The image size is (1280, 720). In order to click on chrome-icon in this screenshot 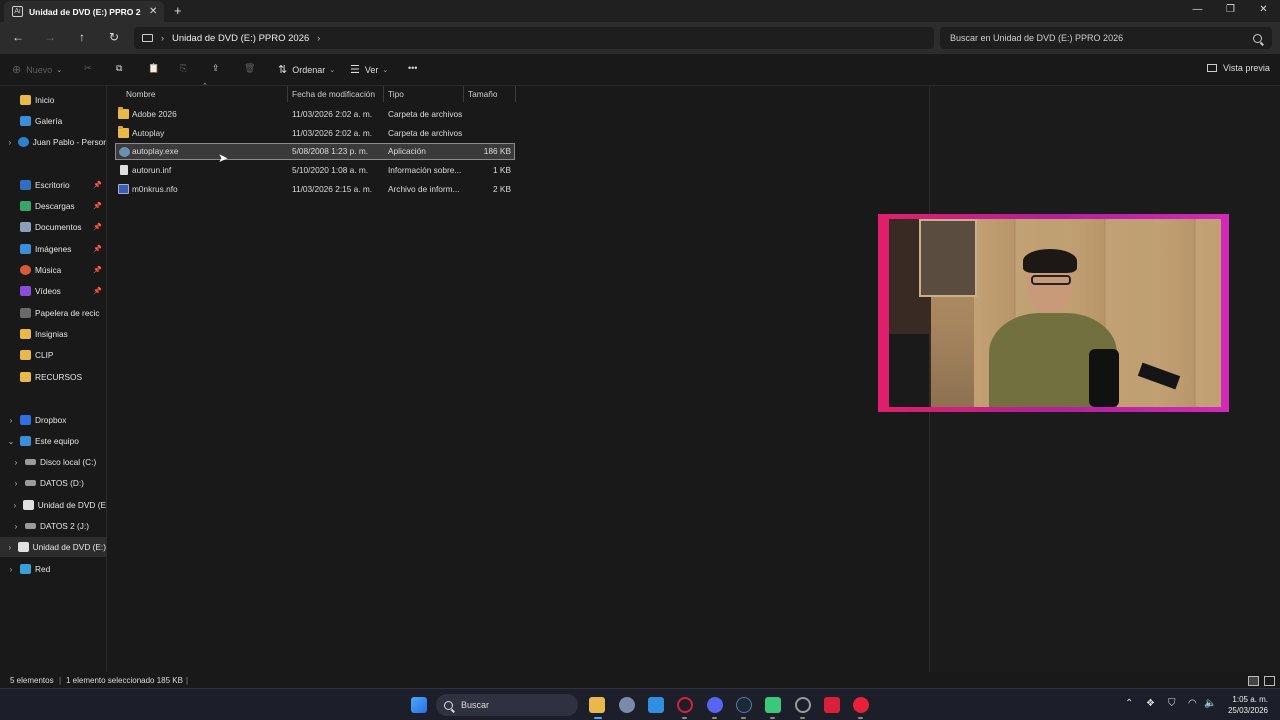, I will do `click(803, 705)`.